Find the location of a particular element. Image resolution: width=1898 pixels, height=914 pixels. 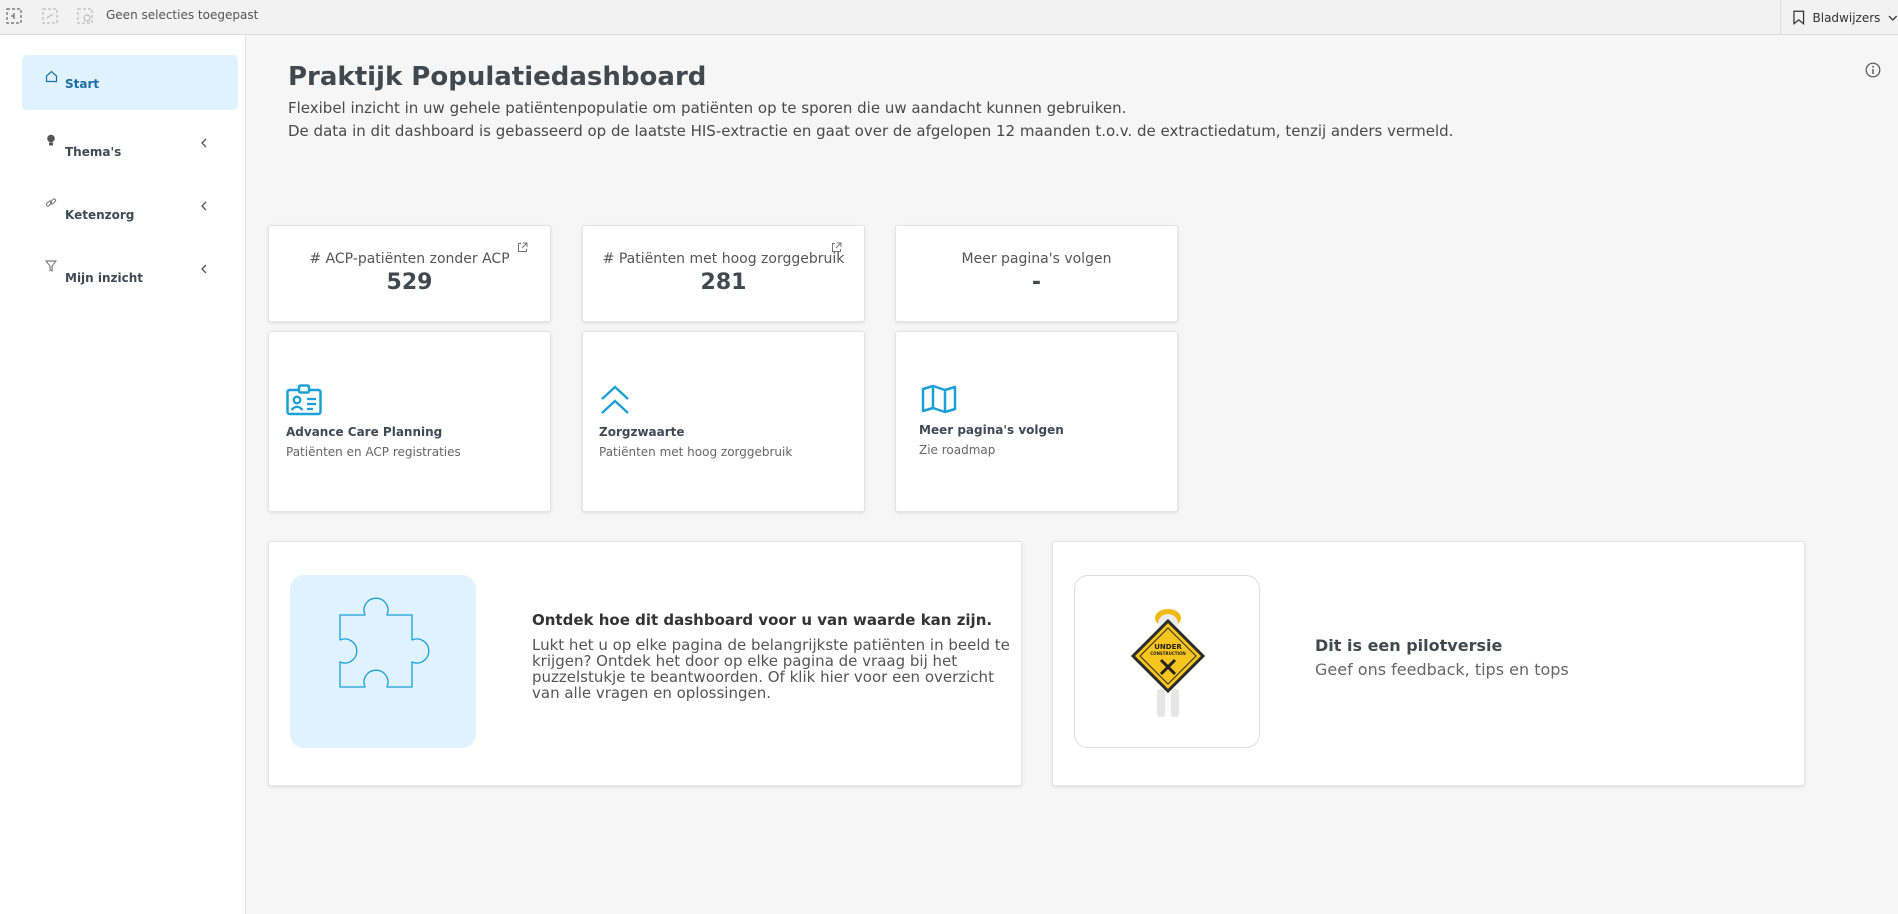

sidebar-item-ketenzorg: Ketenzorg is located at coordinates (130, 207).